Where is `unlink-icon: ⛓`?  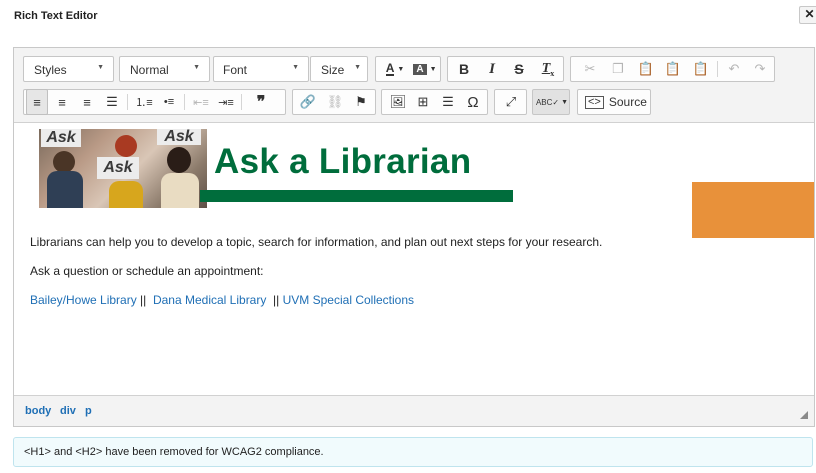
unlink-icon: ⛓ is located at coordinates (335, 101).